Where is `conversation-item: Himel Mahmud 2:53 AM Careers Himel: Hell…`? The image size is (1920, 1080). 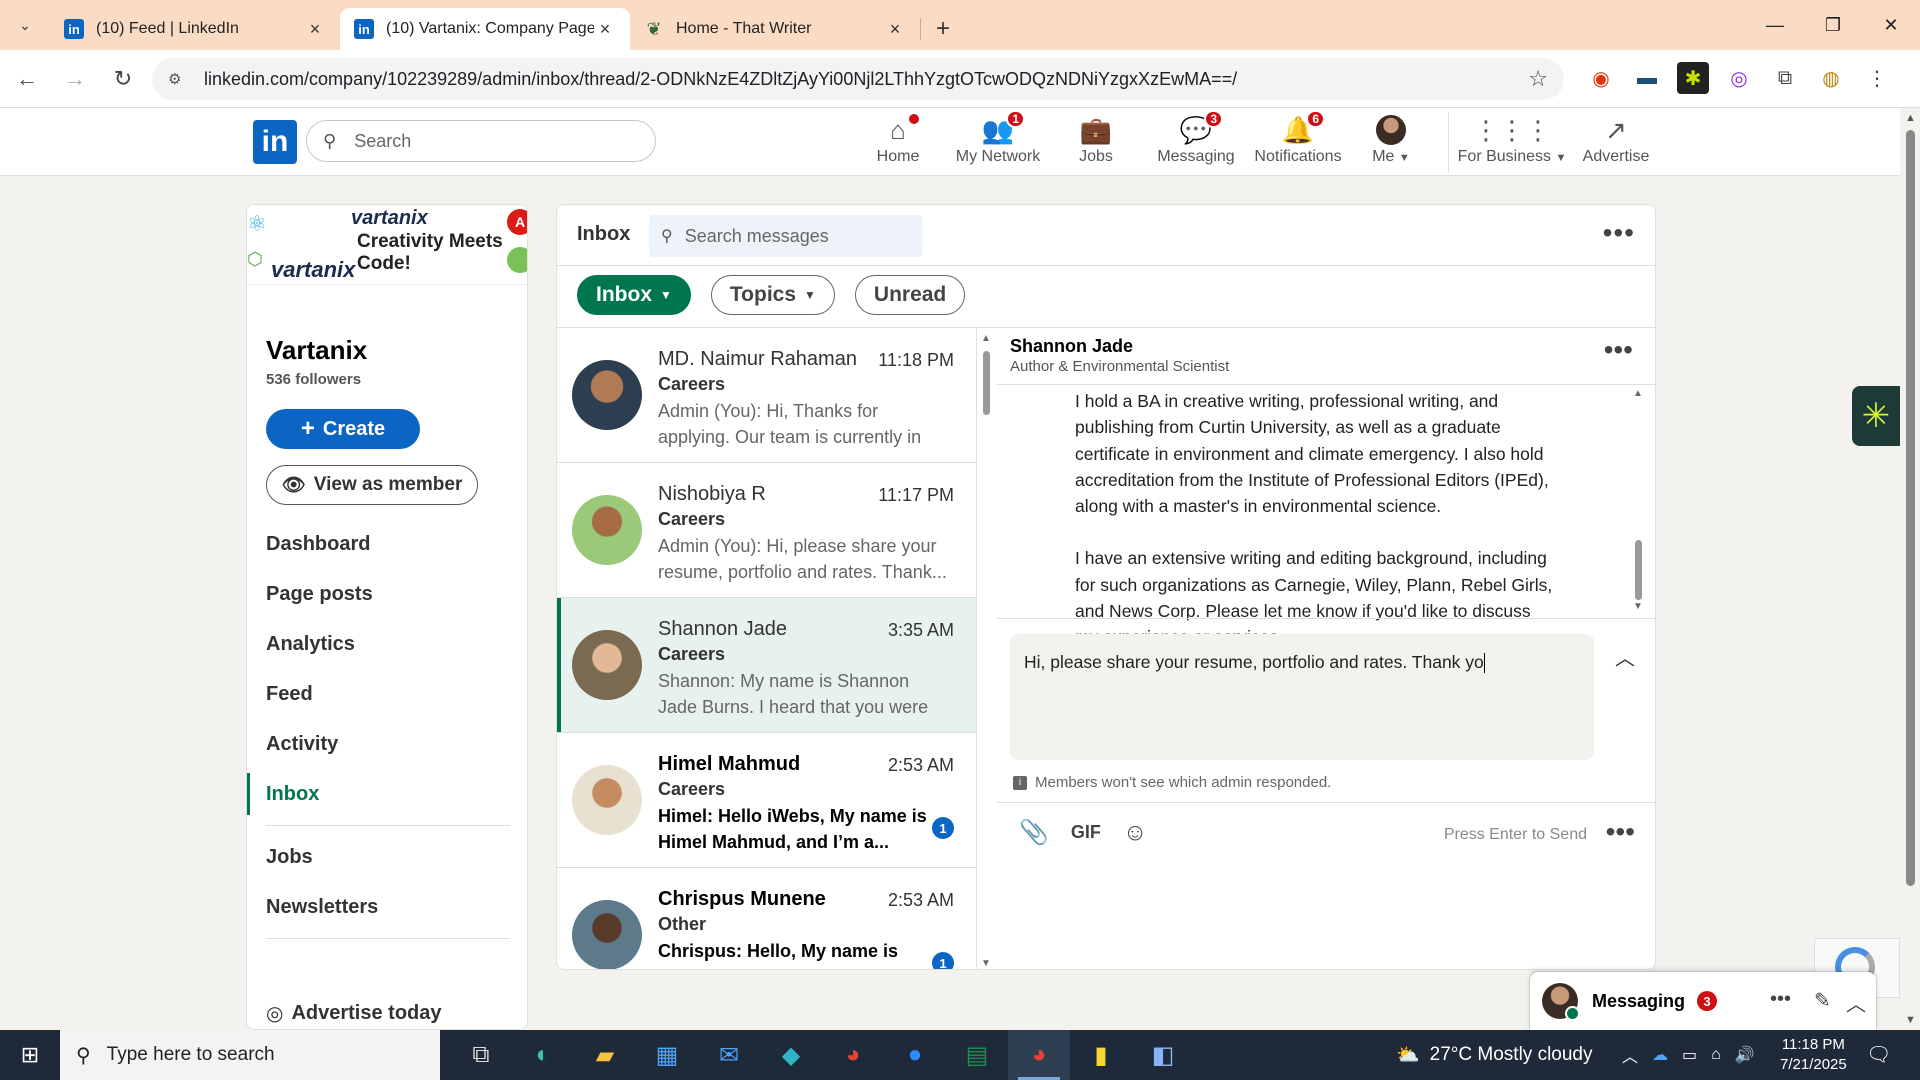 conversation-item: Himel Mahmud 2:53 AM Careers Himel: Hell… is located at coordinates (766, 800).